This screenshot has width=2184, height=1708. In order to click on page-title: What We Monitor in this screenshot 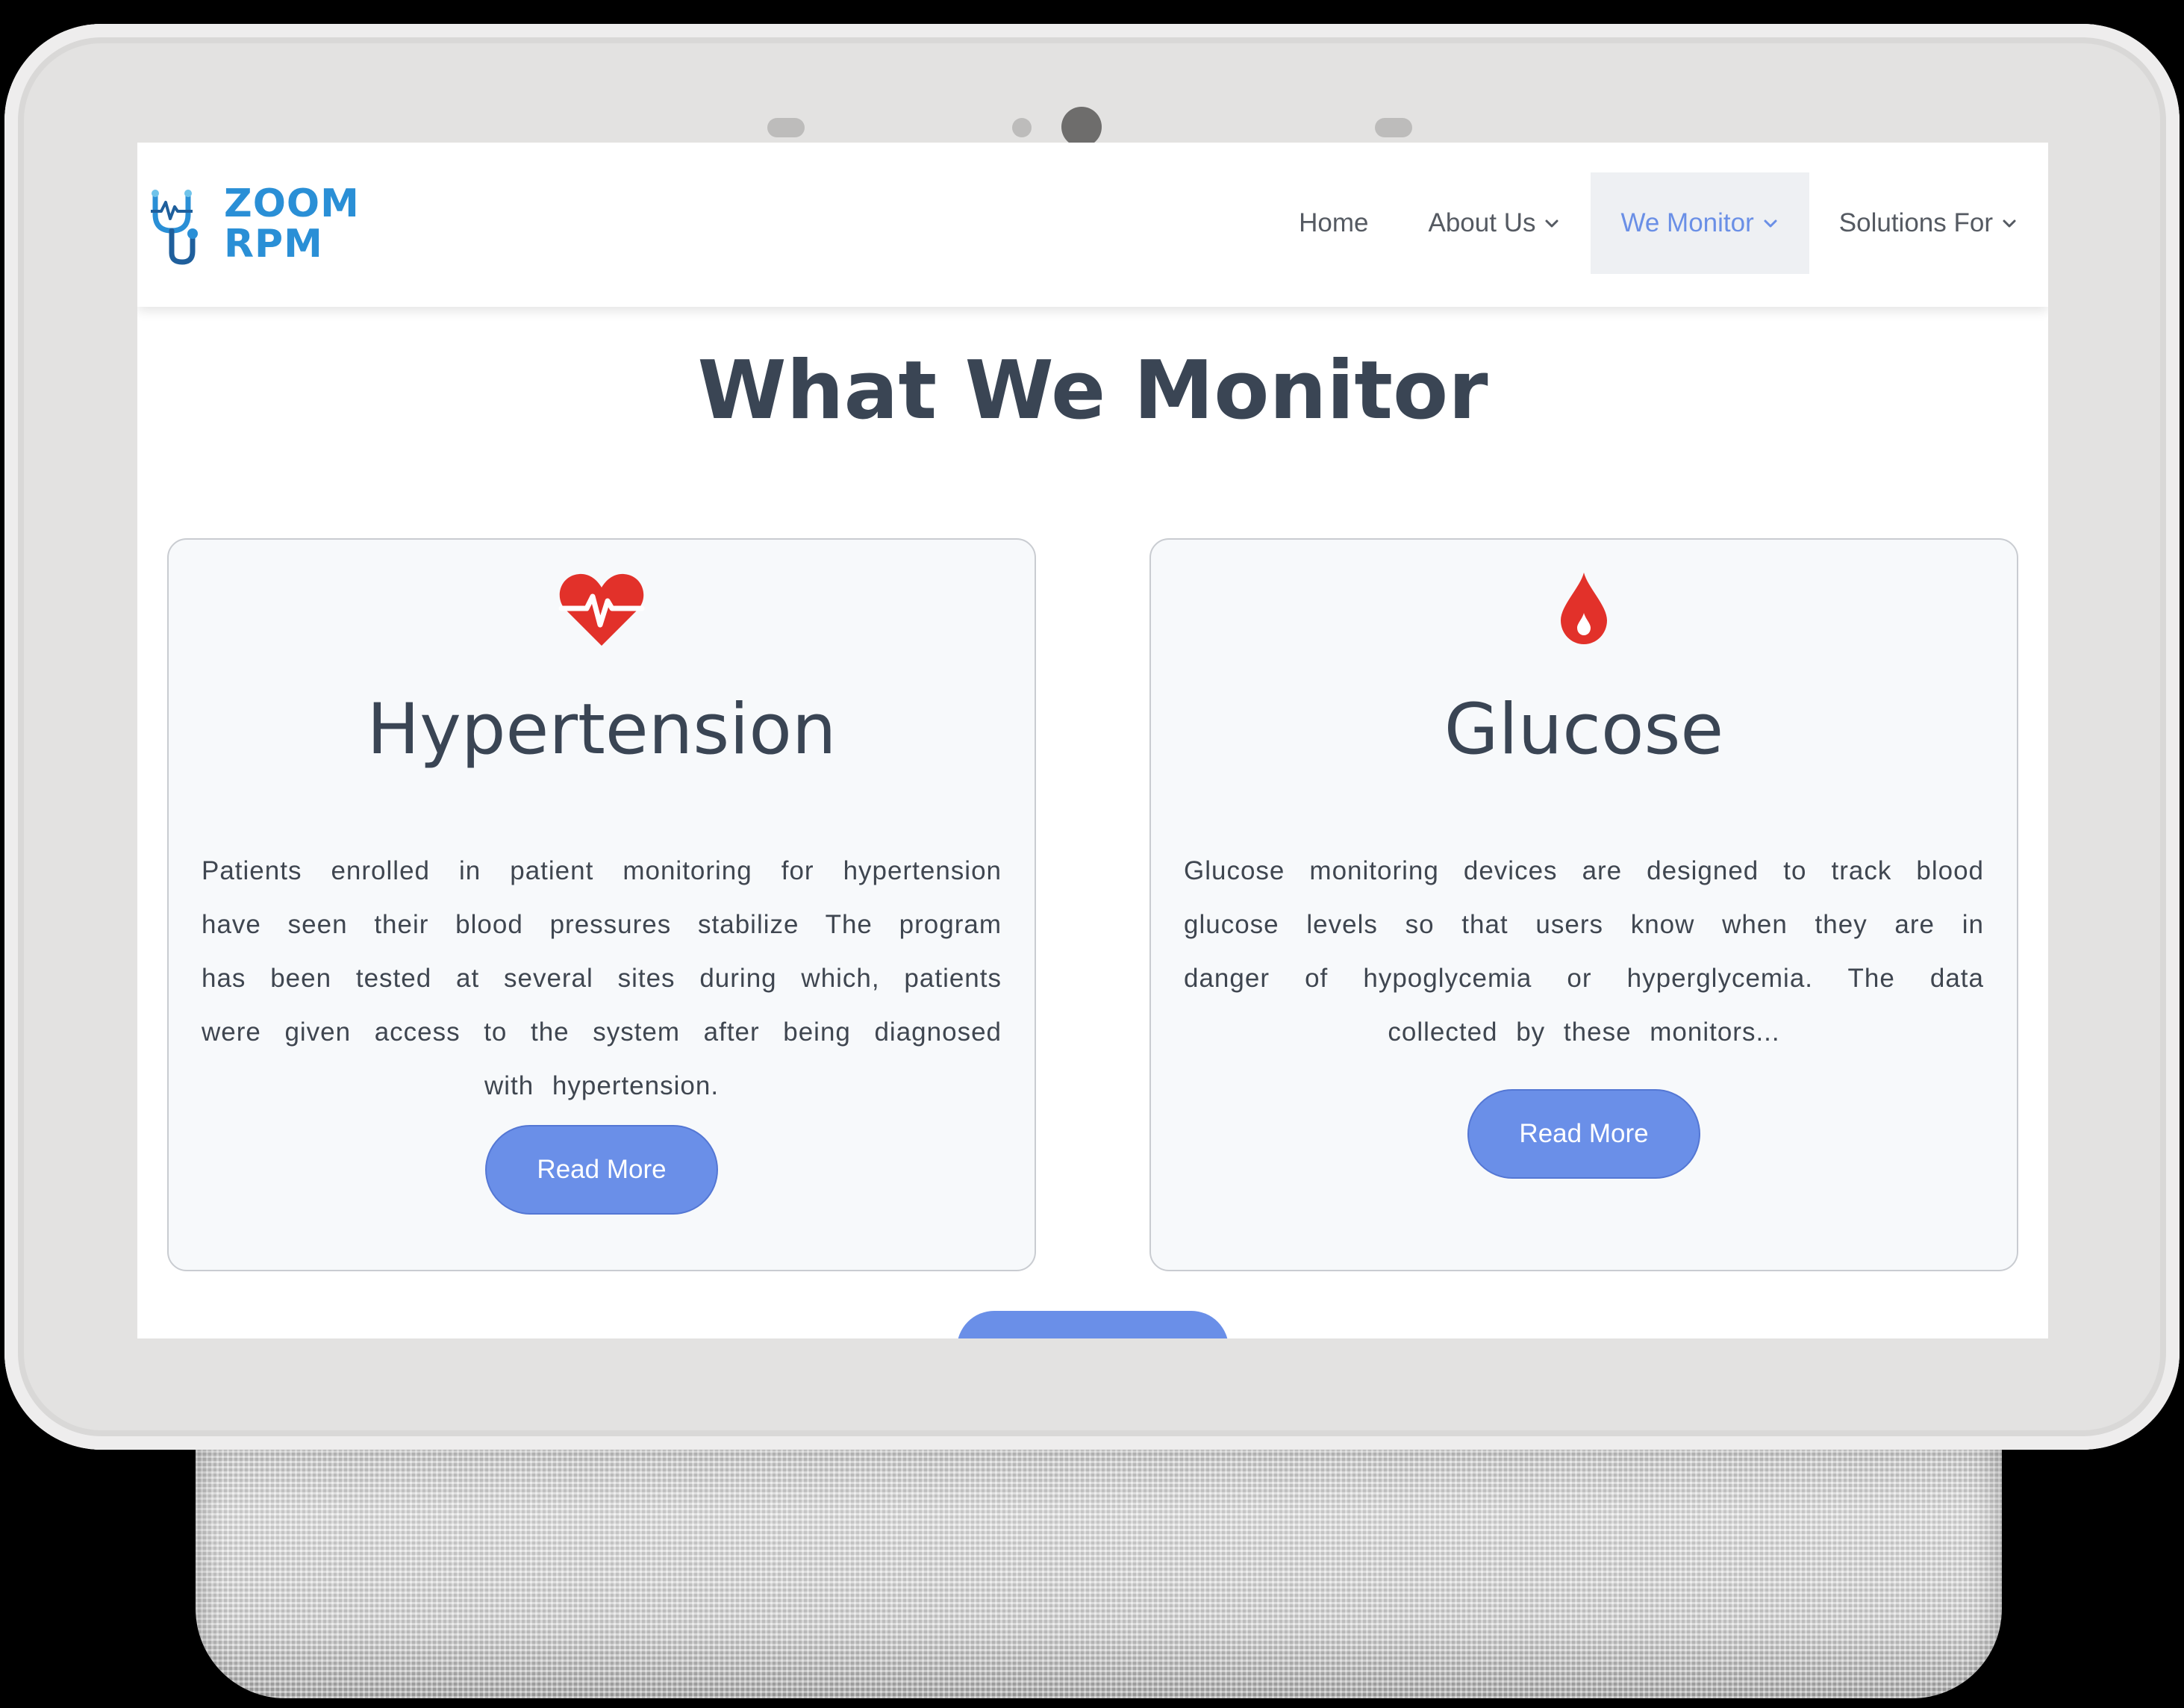, I will do `click(1092, 390)`.